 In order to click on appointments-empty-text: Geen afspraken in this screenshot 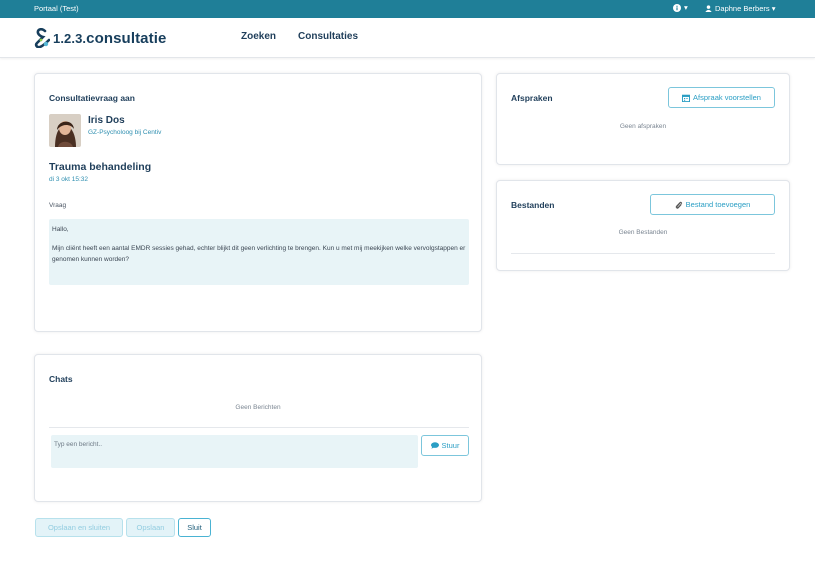, I will do `click(643, 126)`.